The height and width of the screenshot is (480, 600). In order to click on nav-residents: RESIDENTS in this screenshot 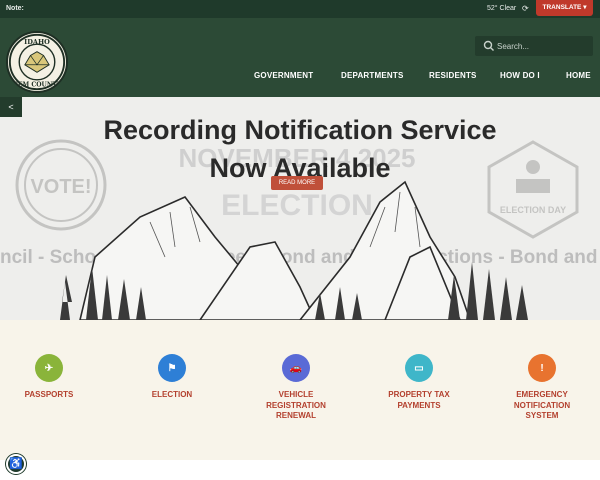, I will do `click(453, 75)`.